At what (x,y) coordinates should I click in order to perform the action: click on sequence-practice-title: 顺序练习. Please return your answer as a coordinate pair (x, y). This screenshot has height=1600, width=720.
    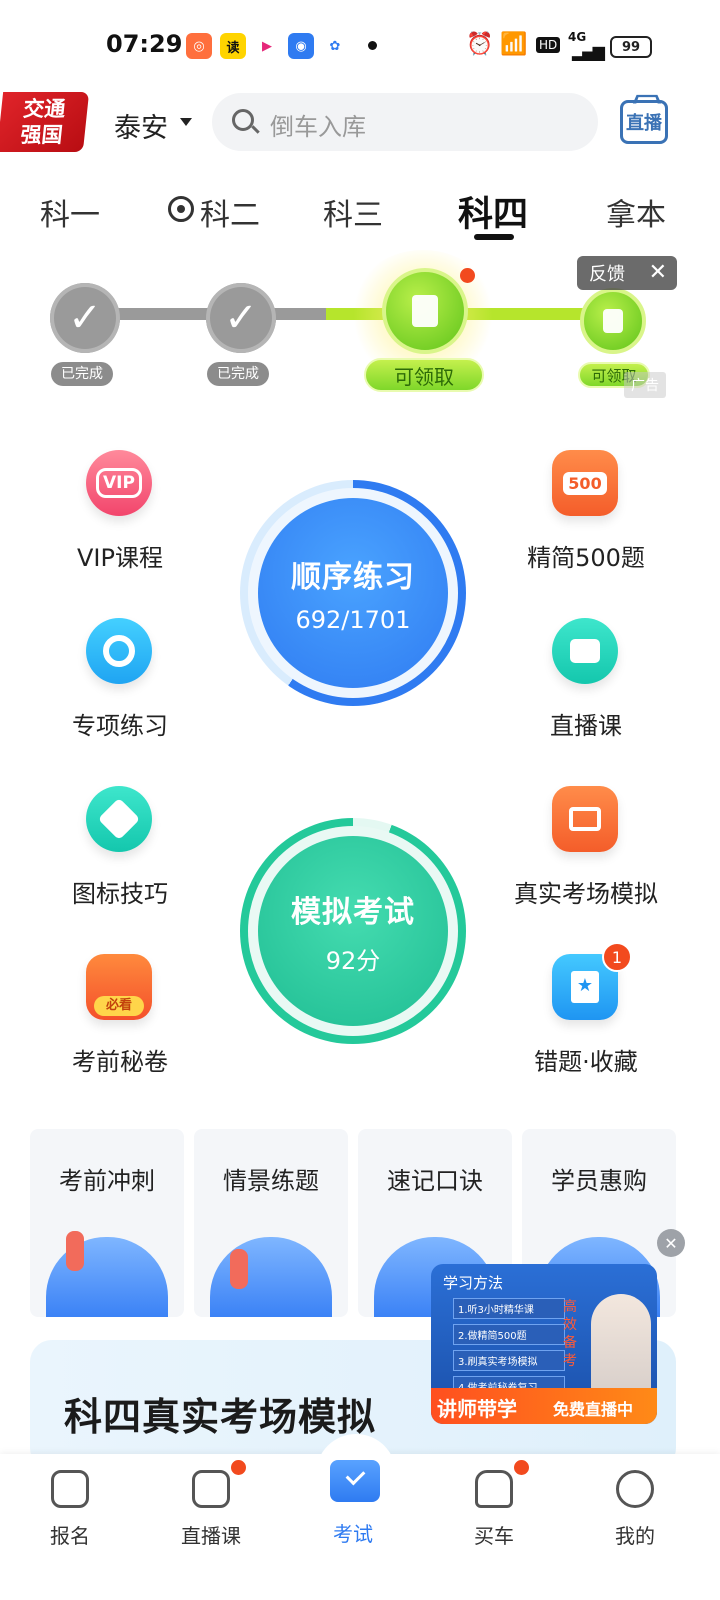
    Looking at the image, I should click on (353, 577).